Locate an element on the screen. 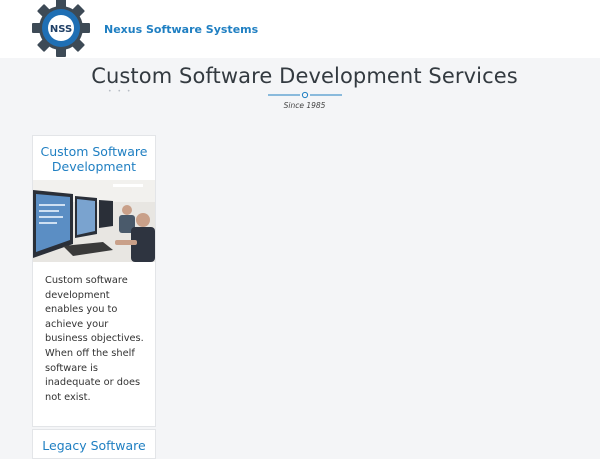  card-title-link: Legacy Software is located at coordinates (94, 444).